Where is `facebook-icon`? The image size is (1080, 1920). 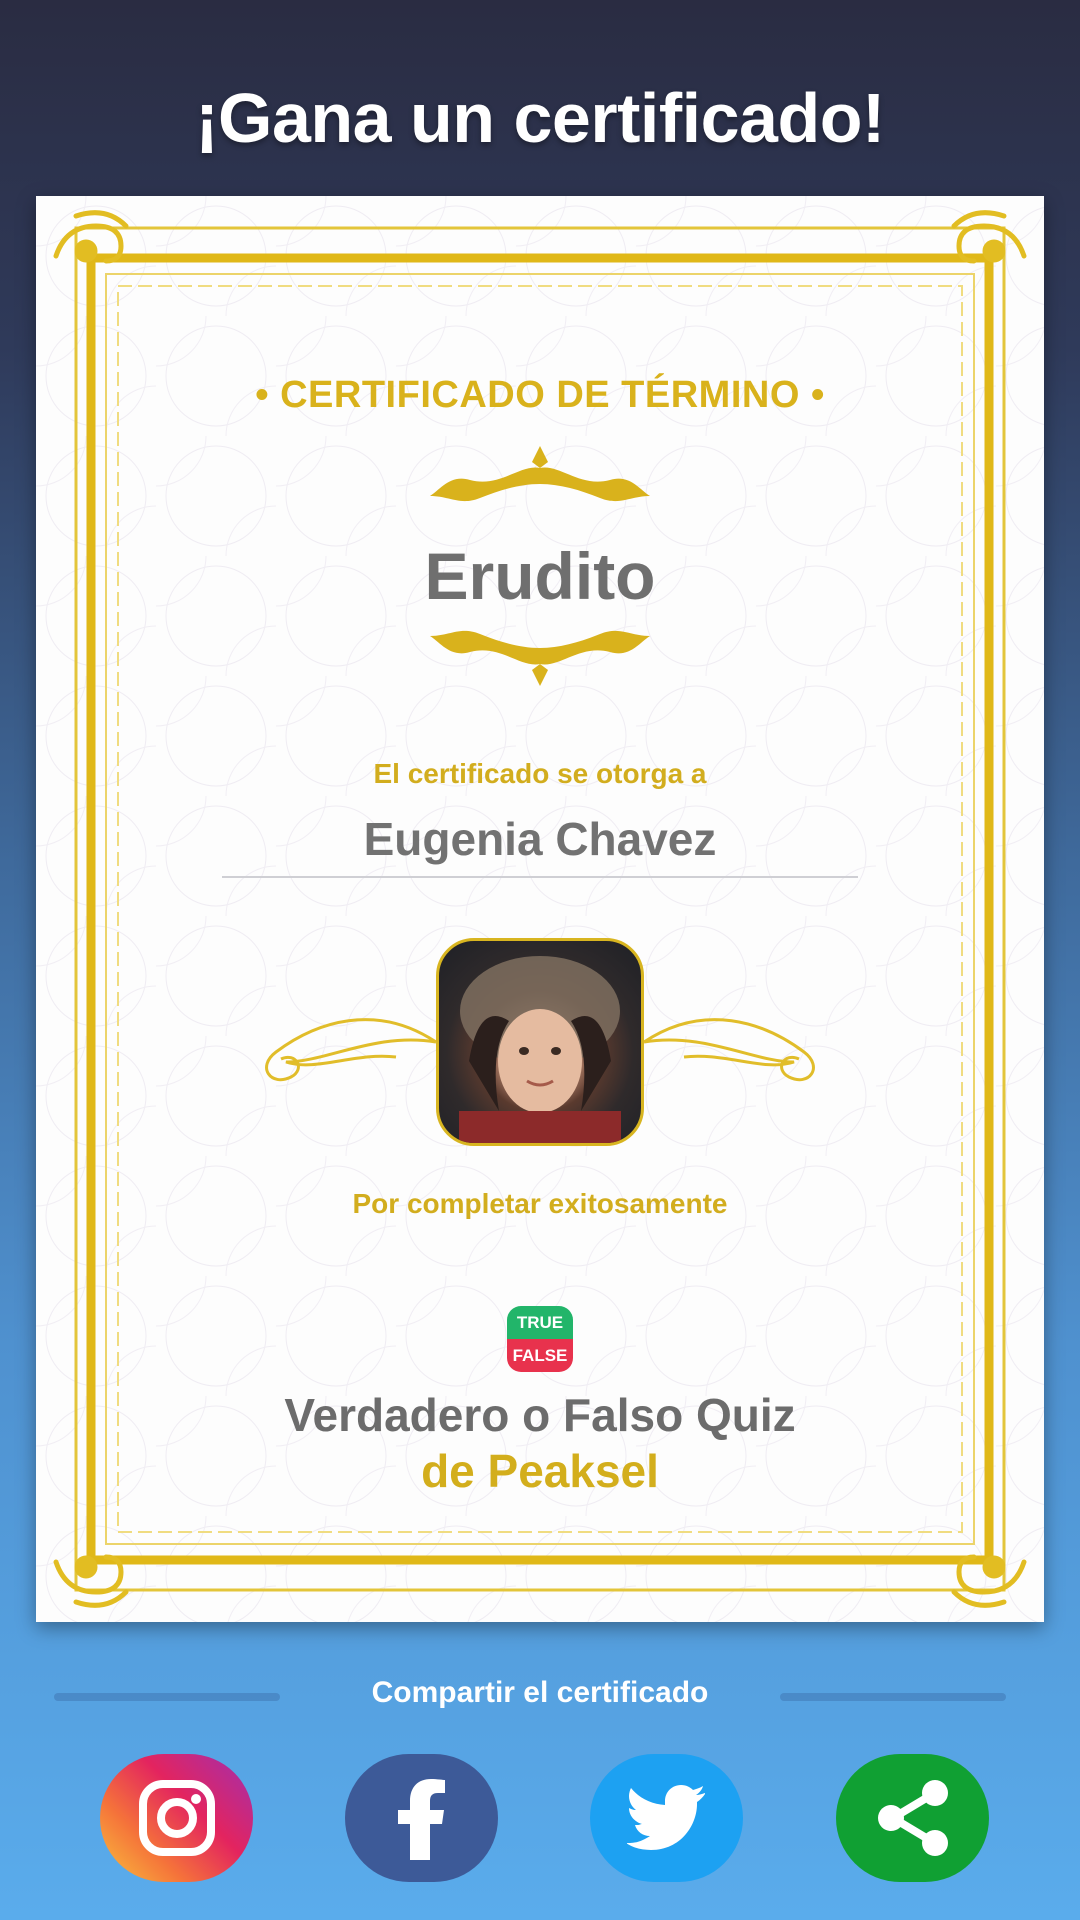
facebook-icon is located at coordinates (421, 1819).